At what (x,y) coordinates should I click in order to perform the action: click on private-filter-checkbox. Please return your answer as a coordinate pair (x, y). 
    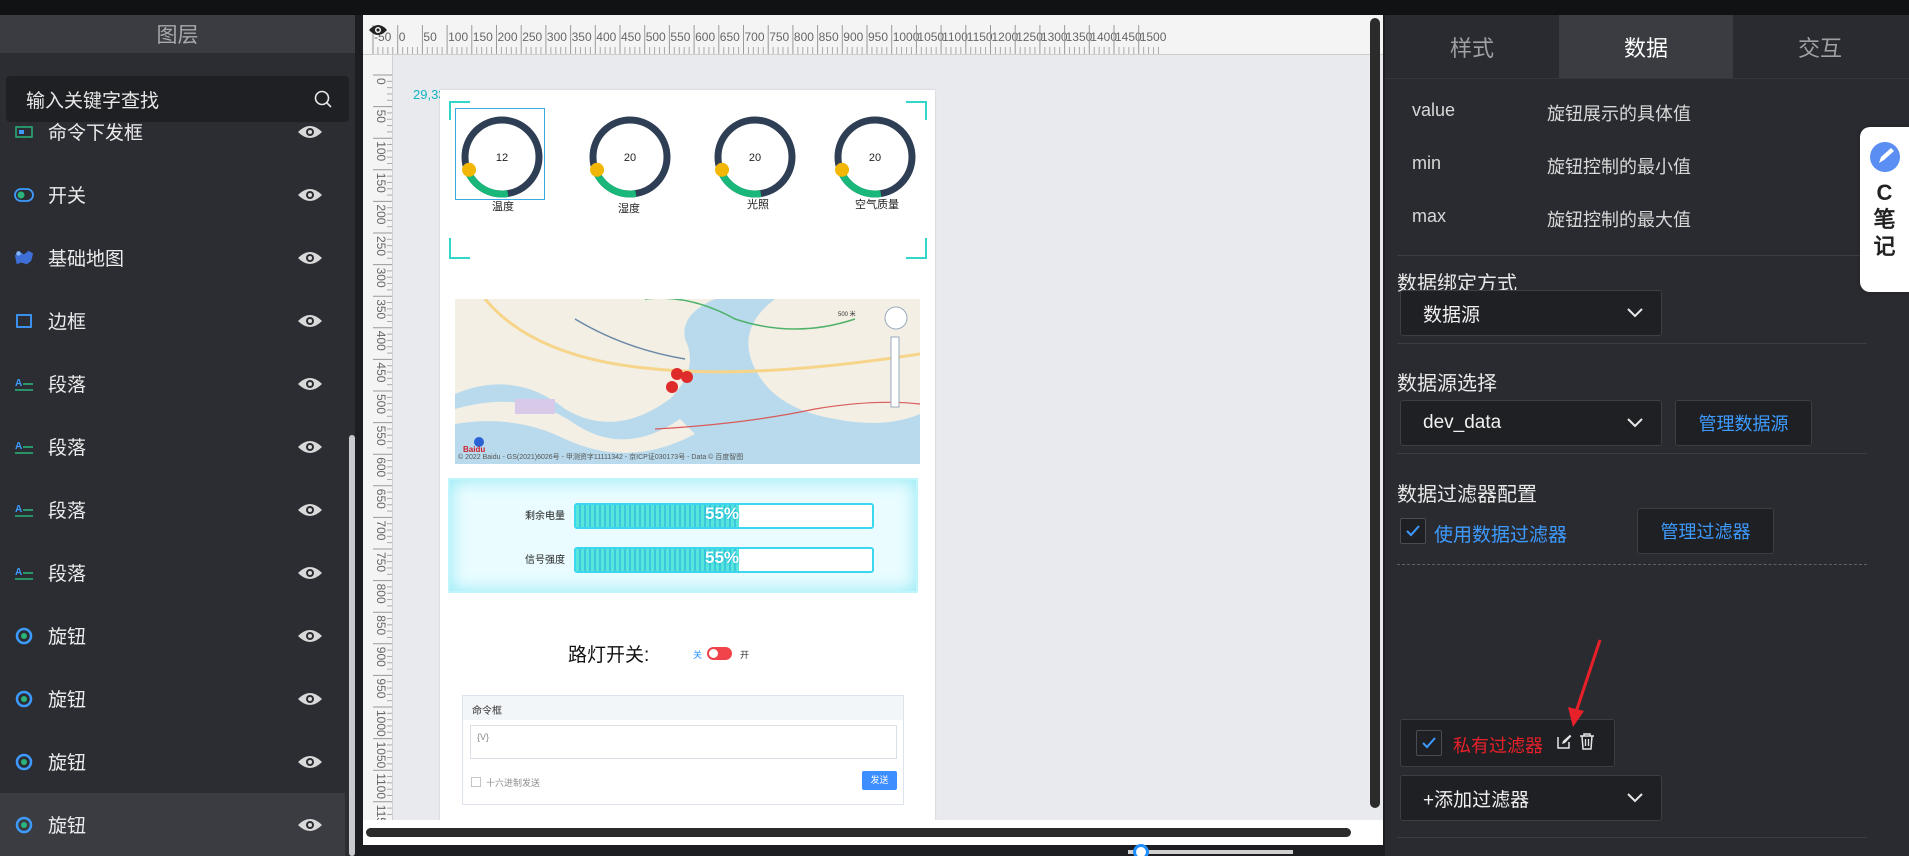
    Looking at the image, I should click on (1429, 743).